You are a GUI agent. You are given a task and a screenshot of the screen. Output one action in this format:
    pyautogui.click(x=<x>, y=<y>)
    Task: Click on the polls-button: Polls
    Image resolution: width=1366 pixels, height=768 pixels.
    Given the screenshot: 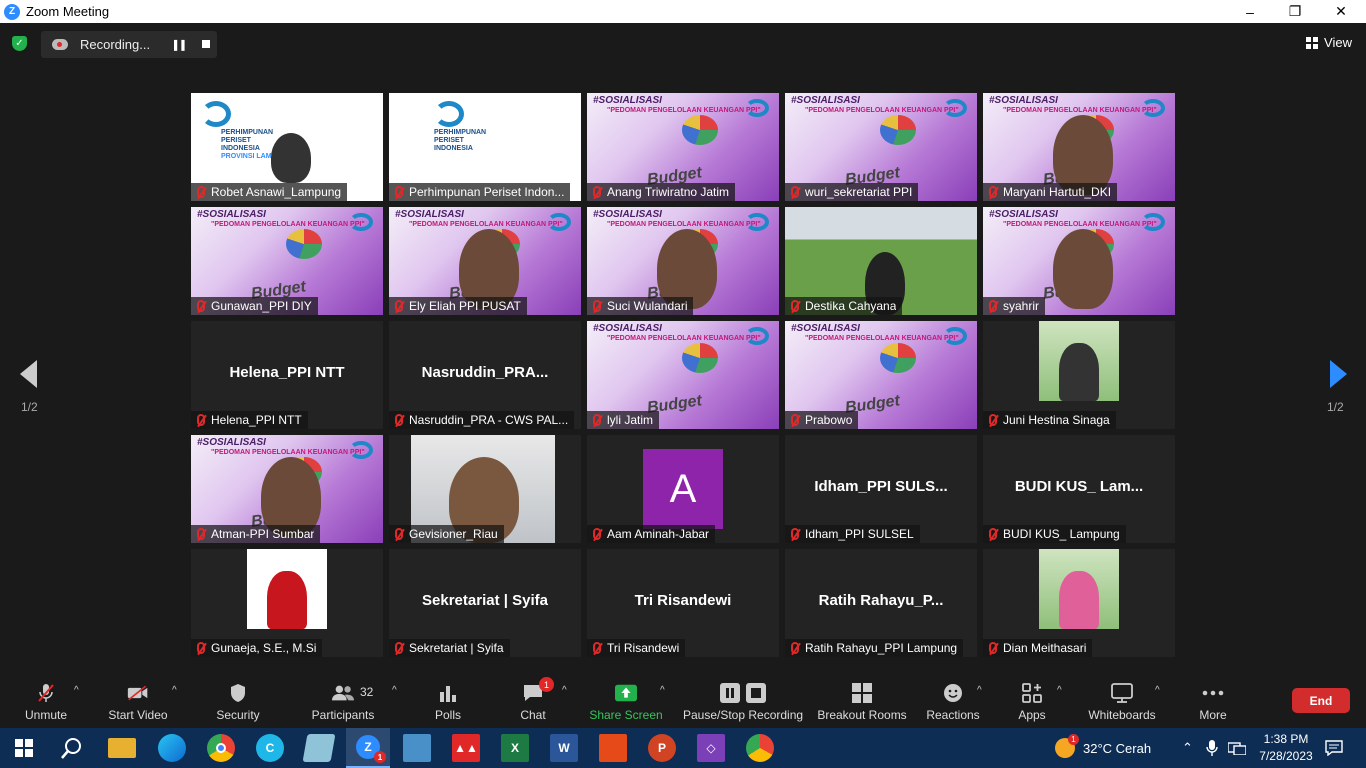 What is the action you would take?
    pyautogui.click(x=448, y=700)
    